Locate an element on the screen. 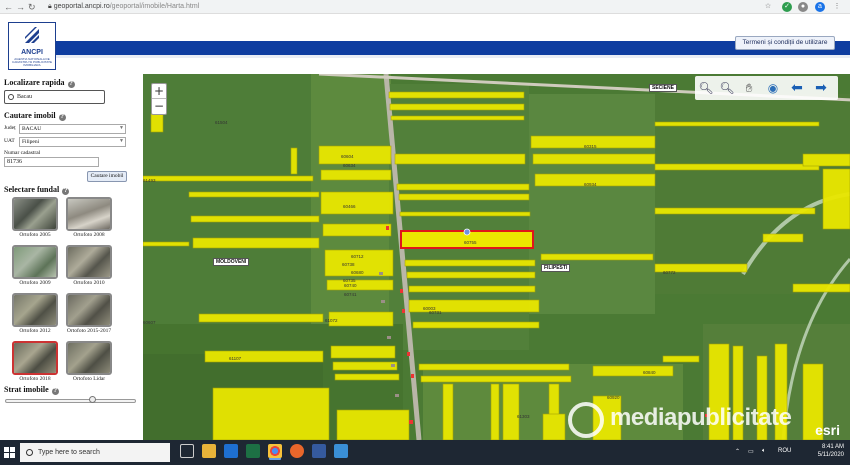 The image size is (850, 465). clock: 8:41 AM 5/11/2020 is located at coordinates (809, 451).